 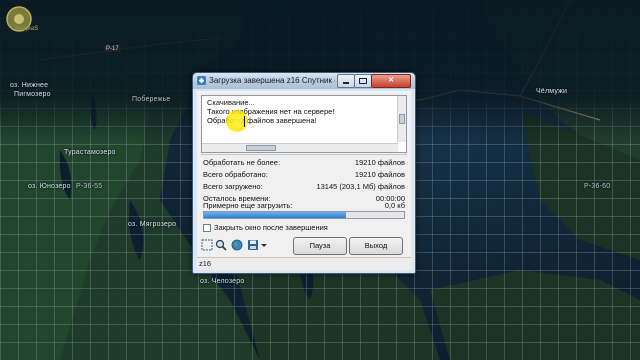 I want to click on log-line: Такого изображения нет на сервере!, so click(x=271, y=111).